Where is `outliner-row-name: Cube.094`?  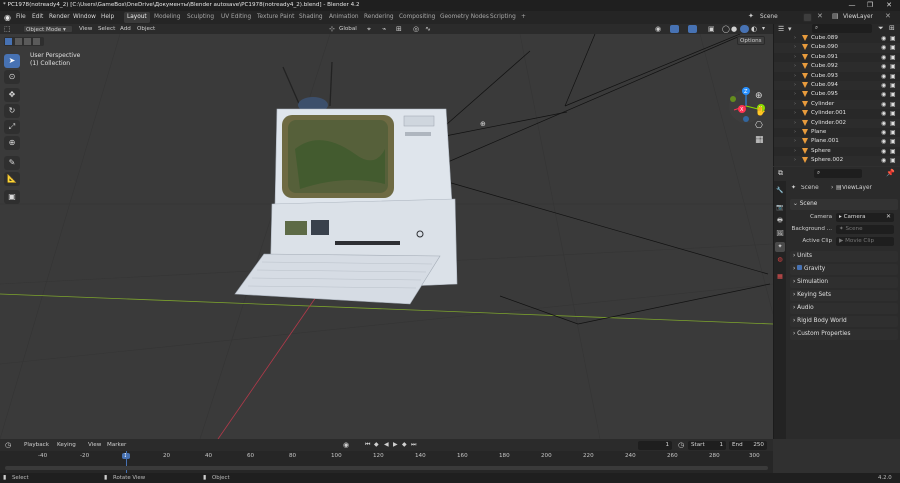 outliner-row-name: Cube.094 is located at coordinates (824, 85).